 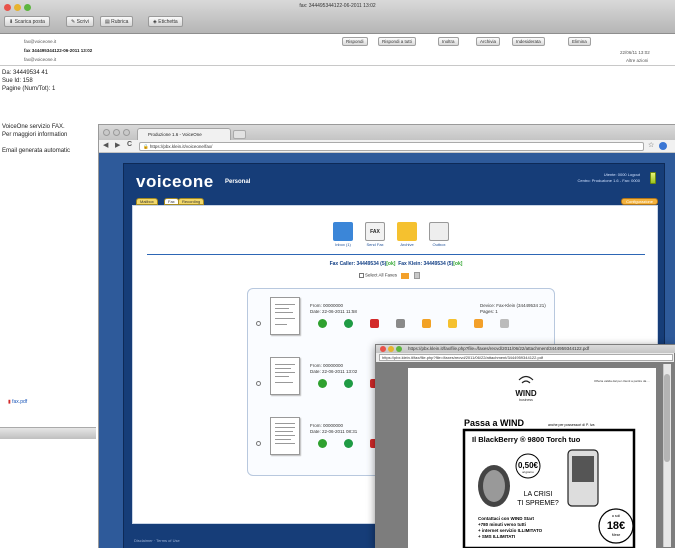 I want to click on archive-button: Archivia, so click(x=488, y=41).